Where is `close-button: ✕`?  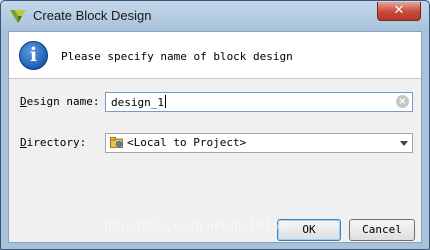
close-button: ✕ is located at coordinates (399, 11).